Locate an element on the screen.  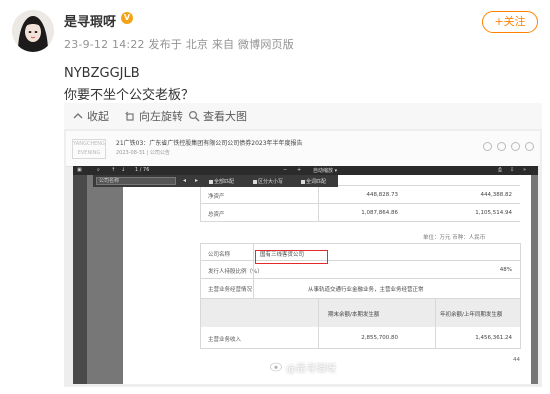
table-row: 公司名称 国有三线客货公司 is located at coordinates (360, 252).